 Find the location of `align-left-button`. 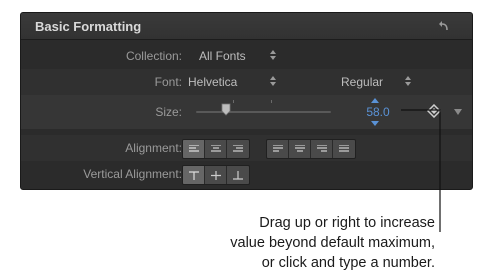

align-left-button is located at coordinates (194, 149).